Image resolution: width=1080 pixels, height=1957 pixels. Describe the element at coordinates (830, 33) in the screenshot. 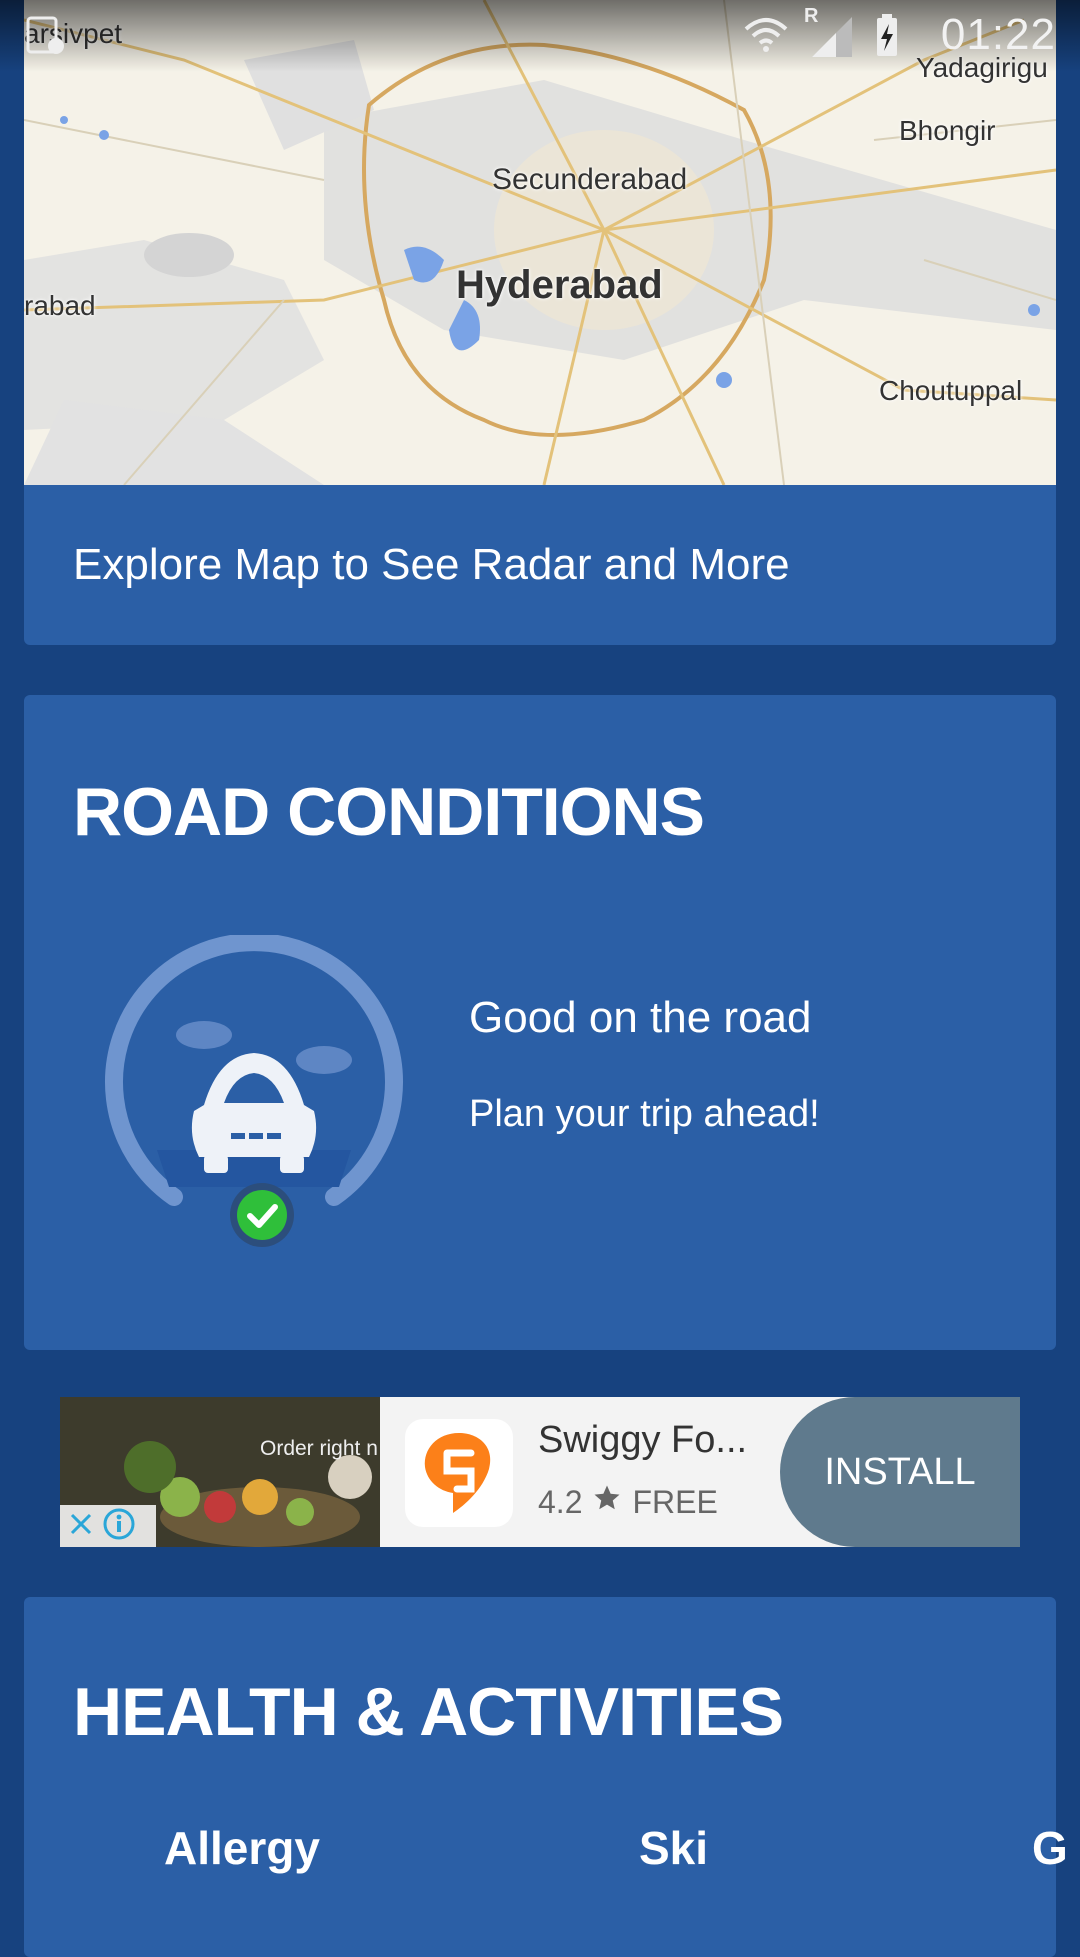

I see `signal-icon: R` at that location.